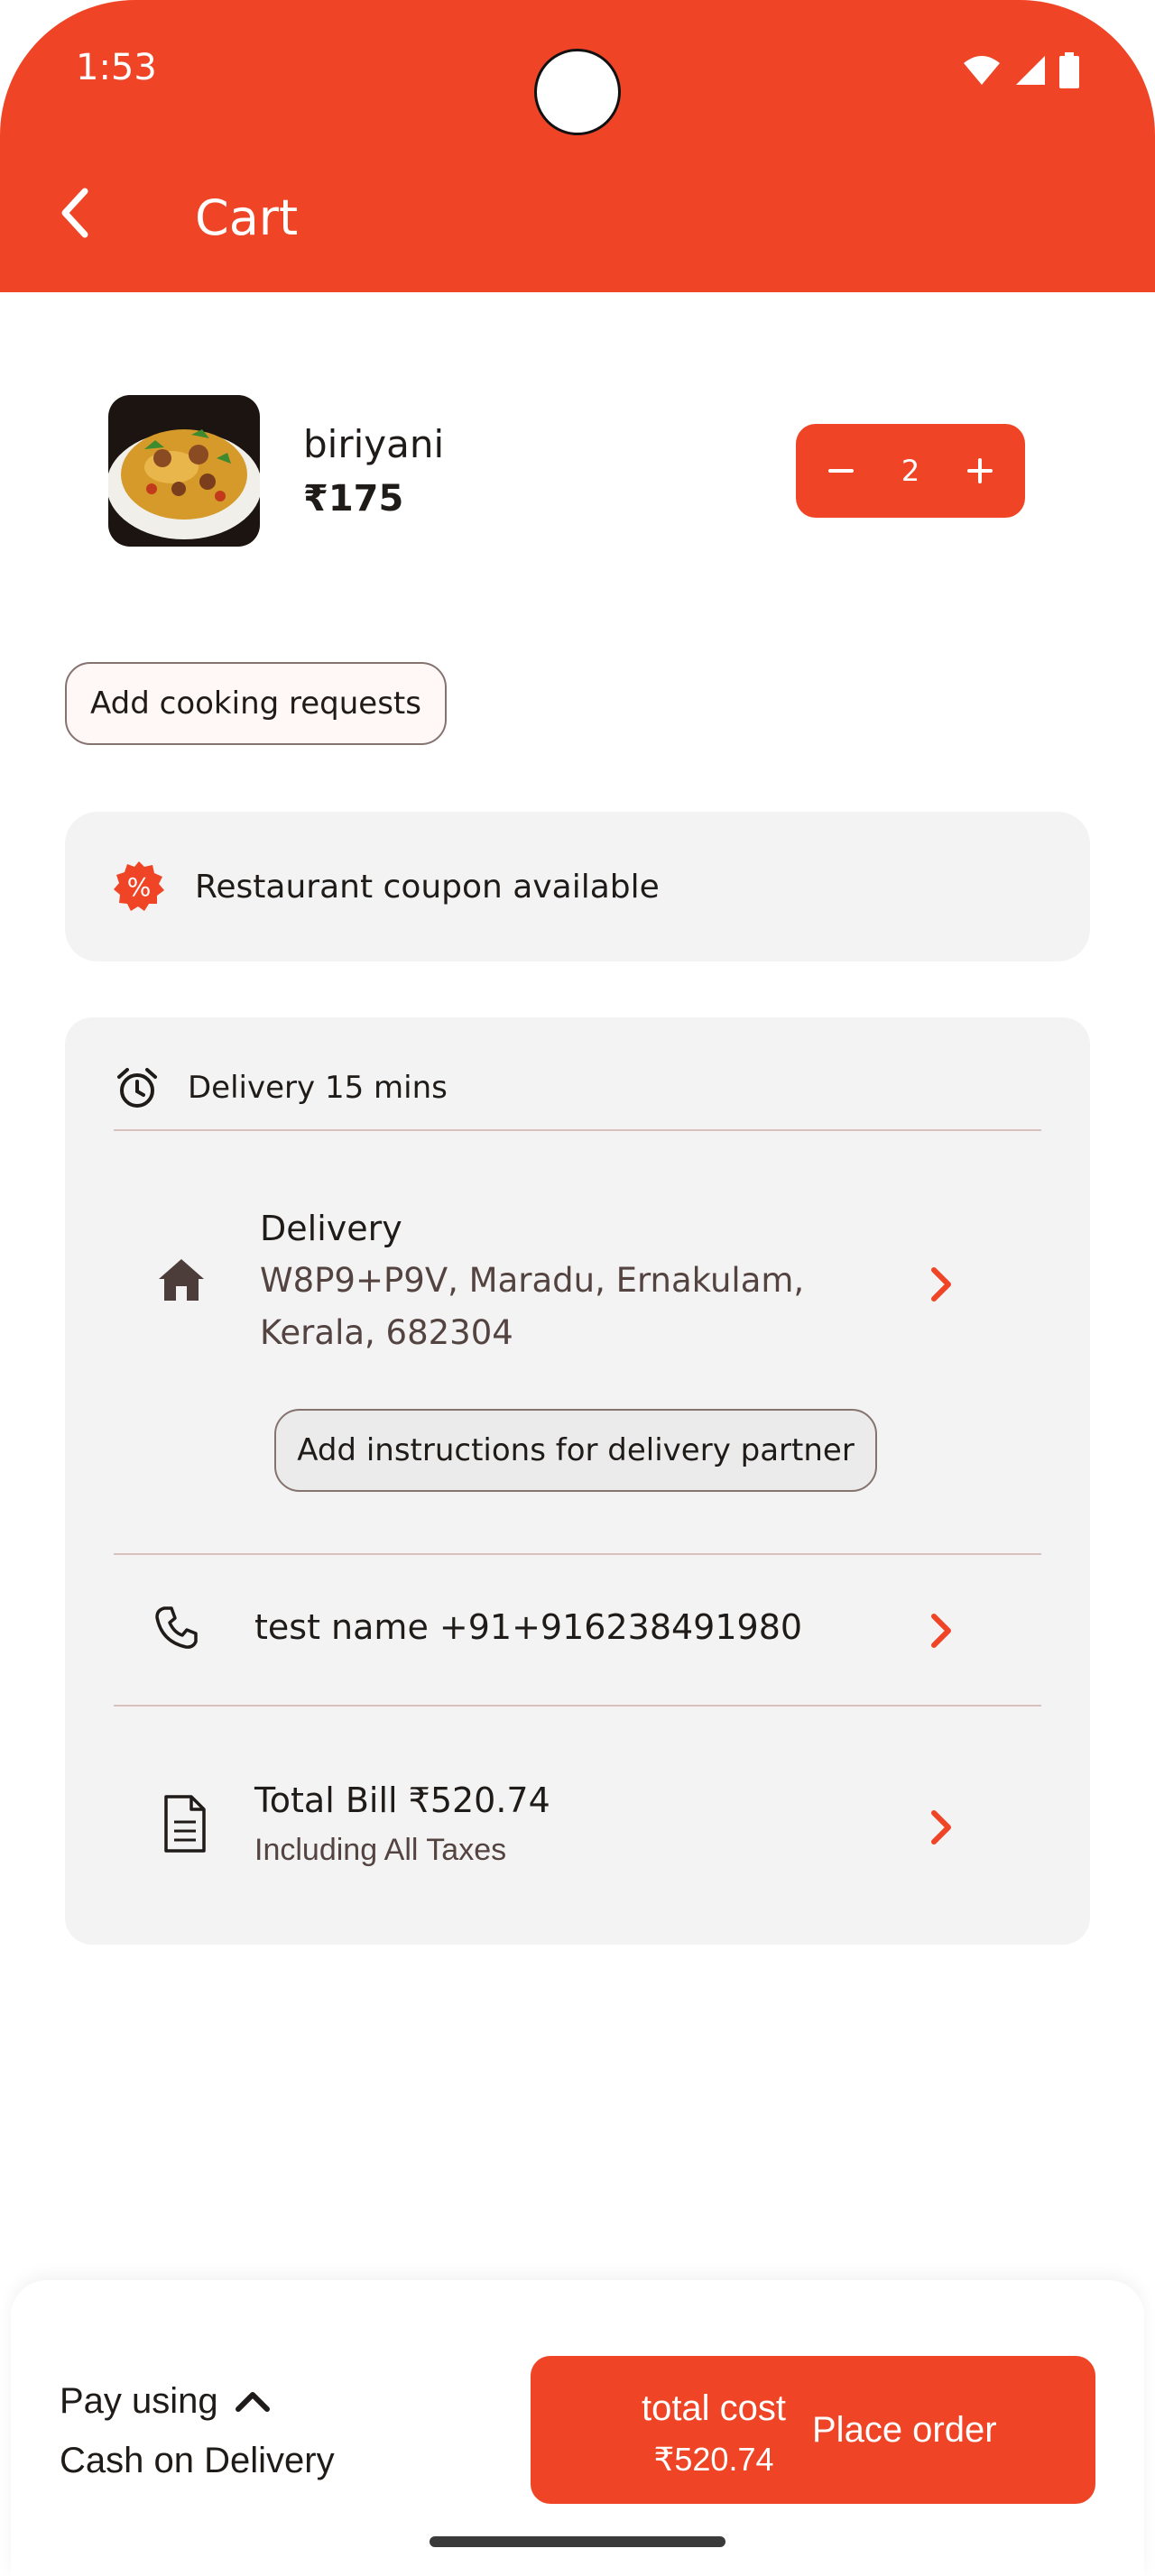 Image resolution: width=1155 pixels, height=2576 pixels. I want to click on tax-note: Including All Taxes, so click(380, 1850).